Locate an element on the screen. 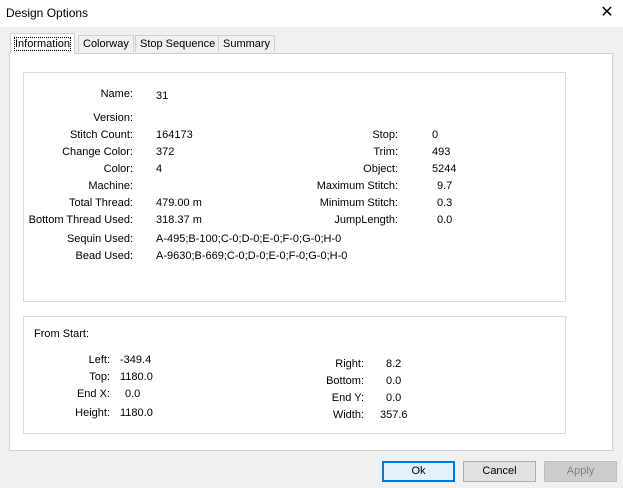 The width and height of the screenshot is (623, 488). name-label: Name: is located at coordinates (116, 94).